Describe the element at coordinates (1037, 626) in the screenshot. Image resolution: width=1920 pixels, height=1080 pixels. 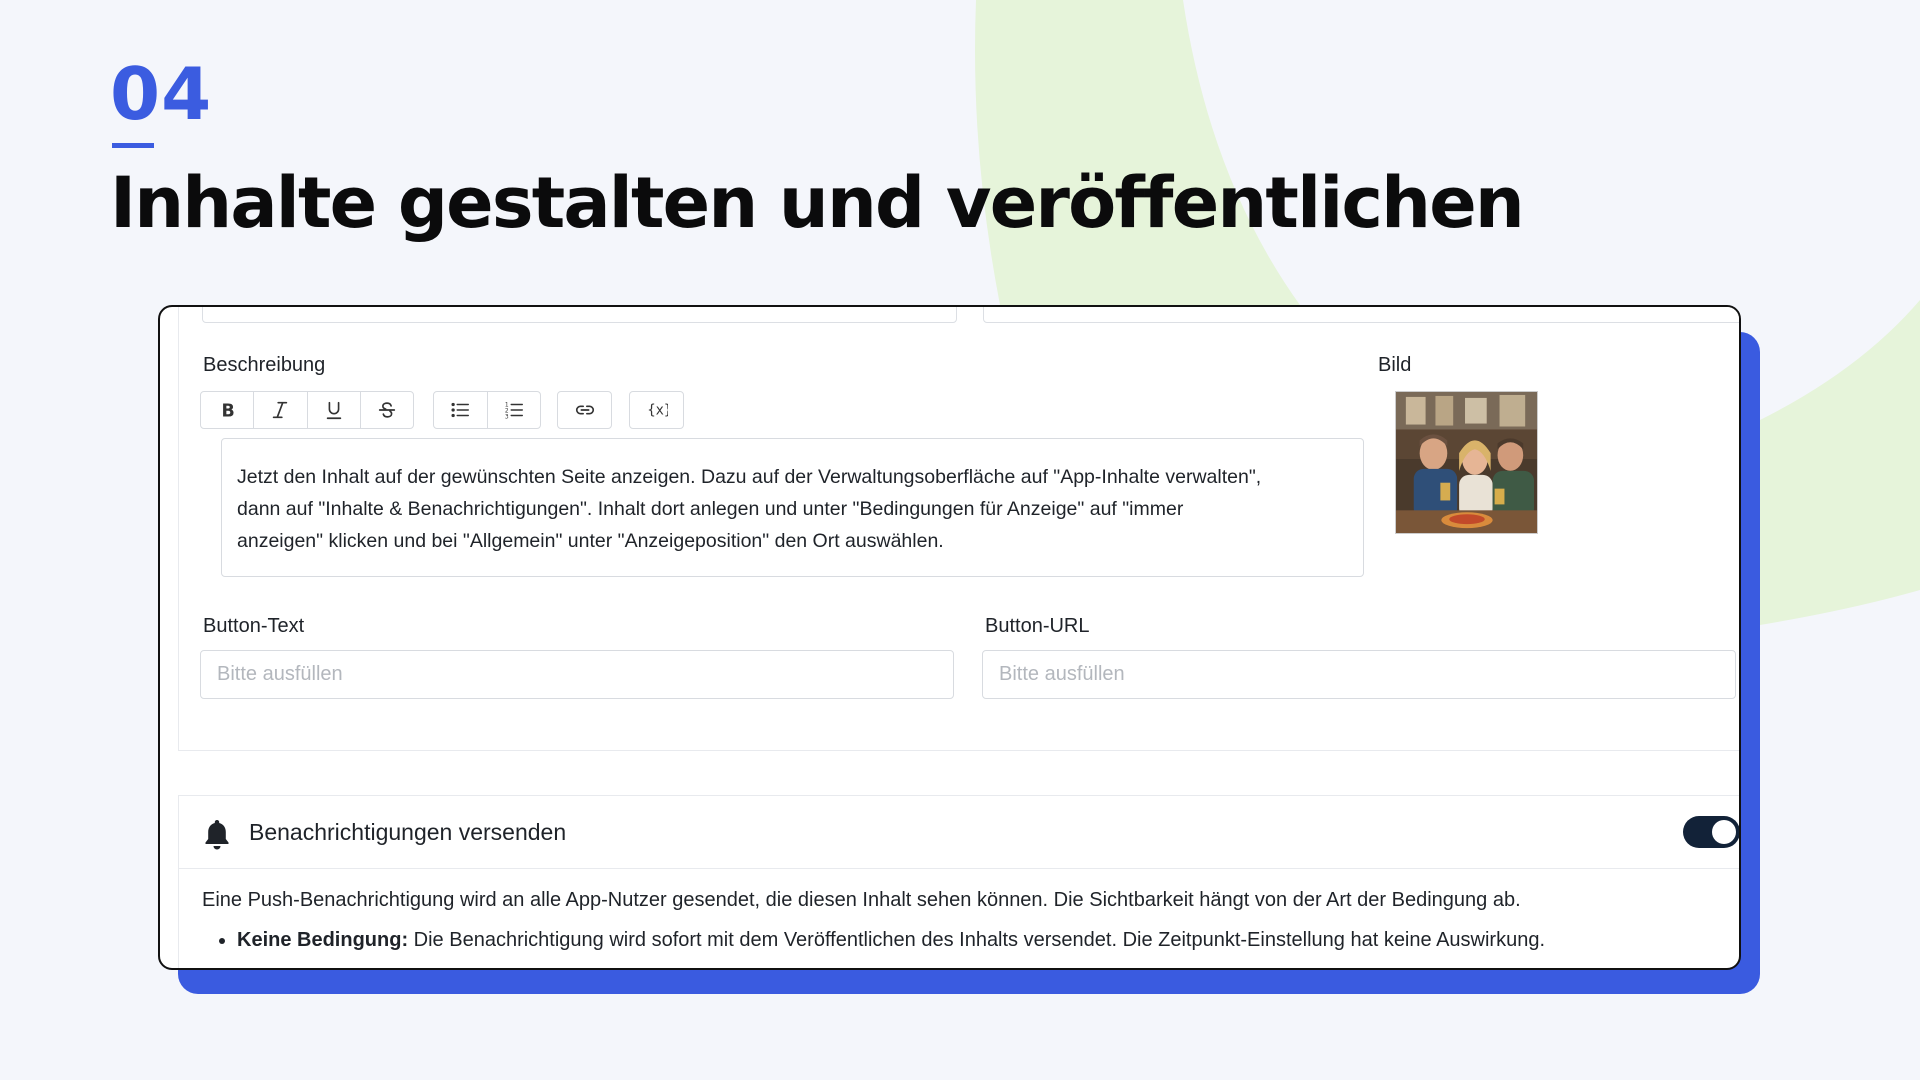
I see `button-url-label: Button-URL` at that location.